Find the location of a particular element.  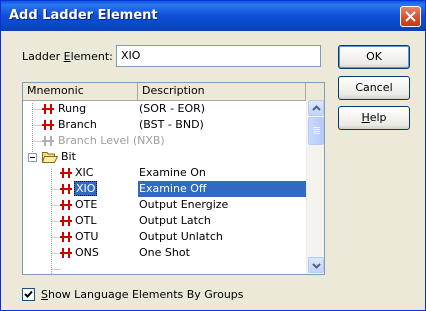

list-item-xio: XIO Examine Off is located at coordinates (164, 189).